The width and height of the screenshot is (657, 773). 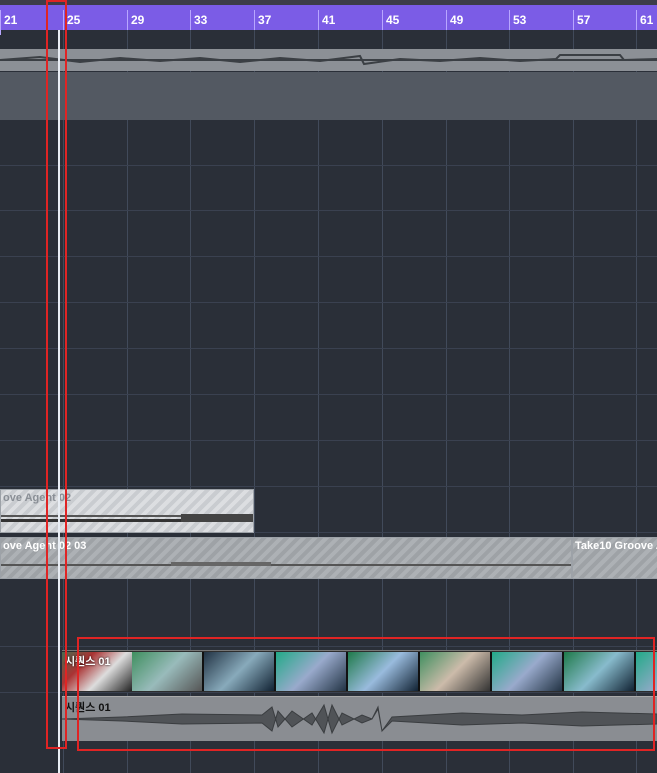 I want to click on ruler-bar-57: 57, so click(x=581, y=22).